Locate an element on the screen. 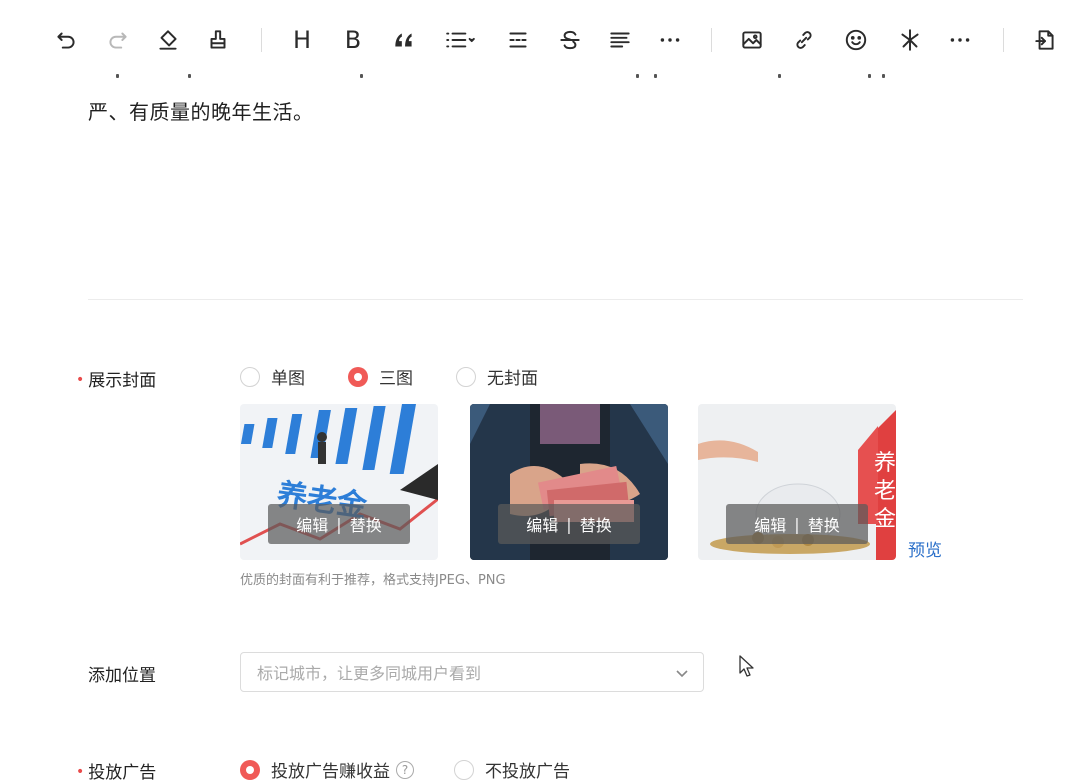 This screenshot has height=782, width=1080. previous-line-fragment is located at coordinates (538, 75).